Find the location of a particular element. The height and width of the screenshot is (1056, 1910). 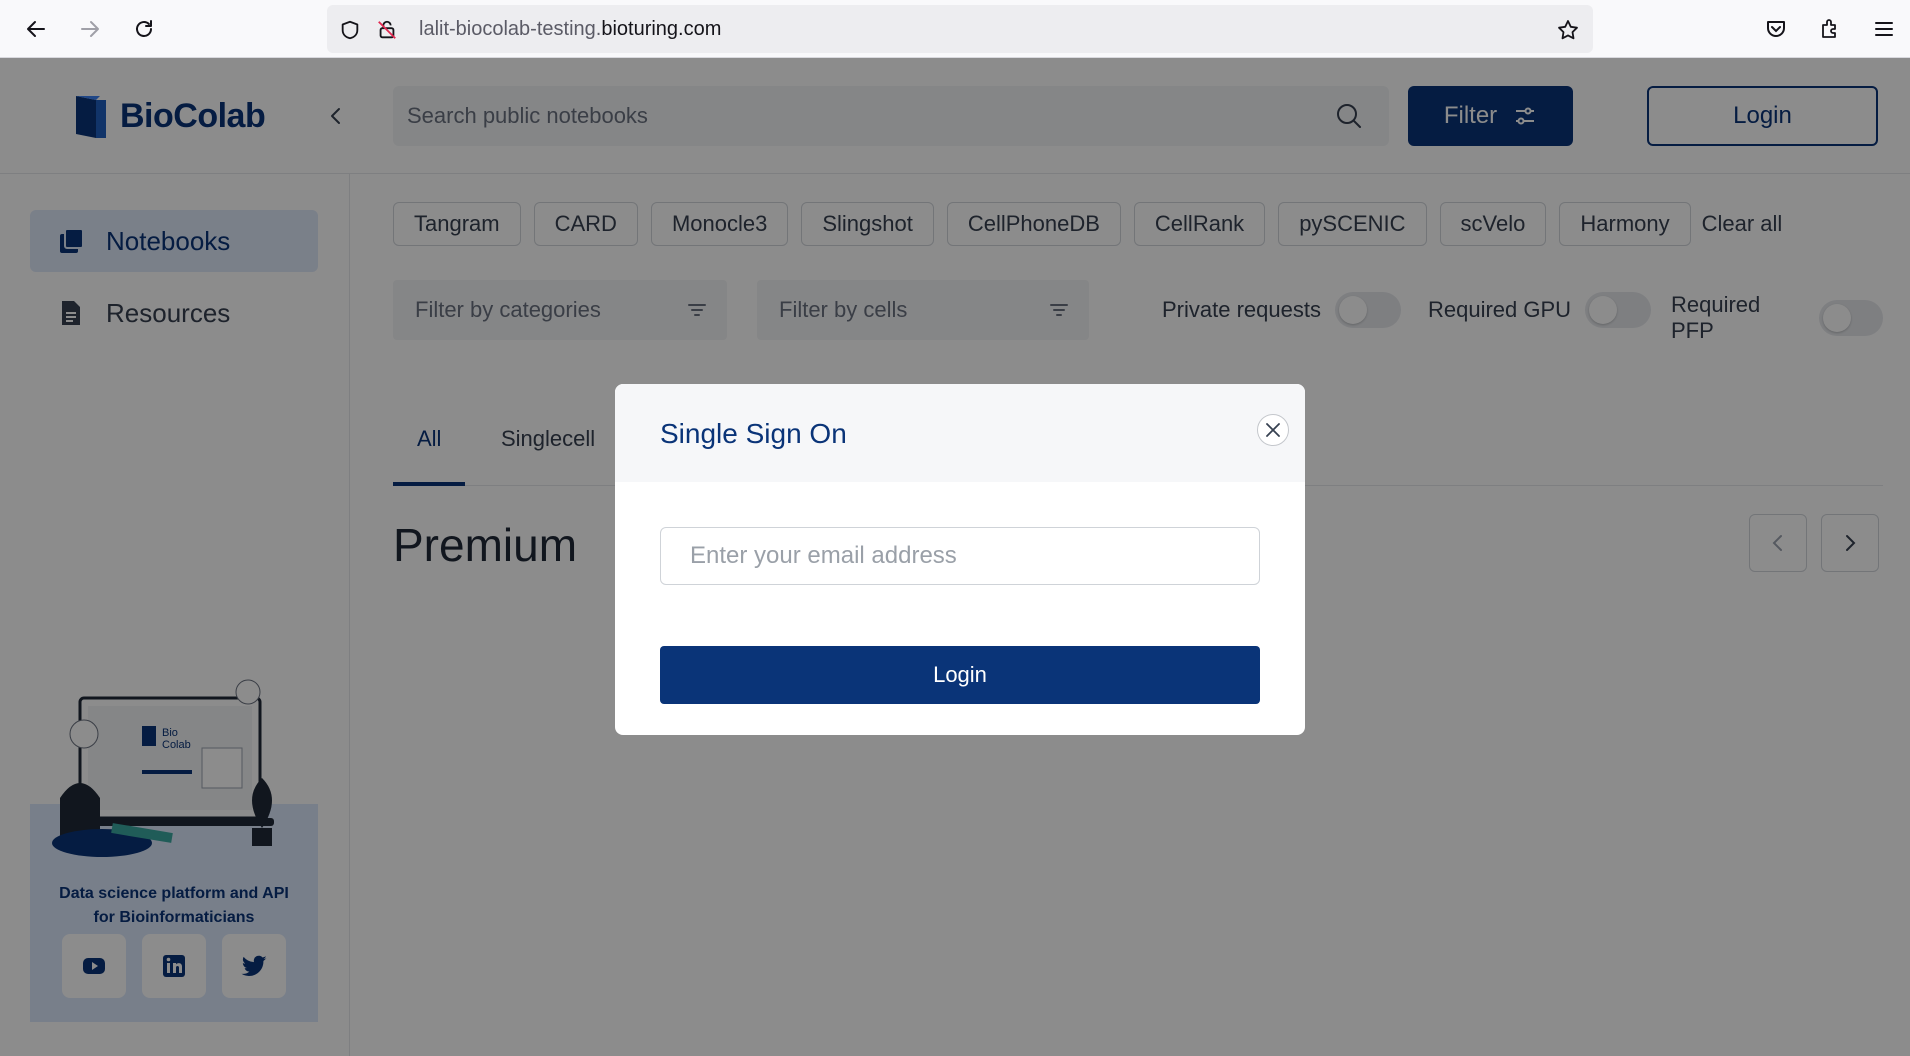

modal-close-button is located at coordinates (1273, 430).